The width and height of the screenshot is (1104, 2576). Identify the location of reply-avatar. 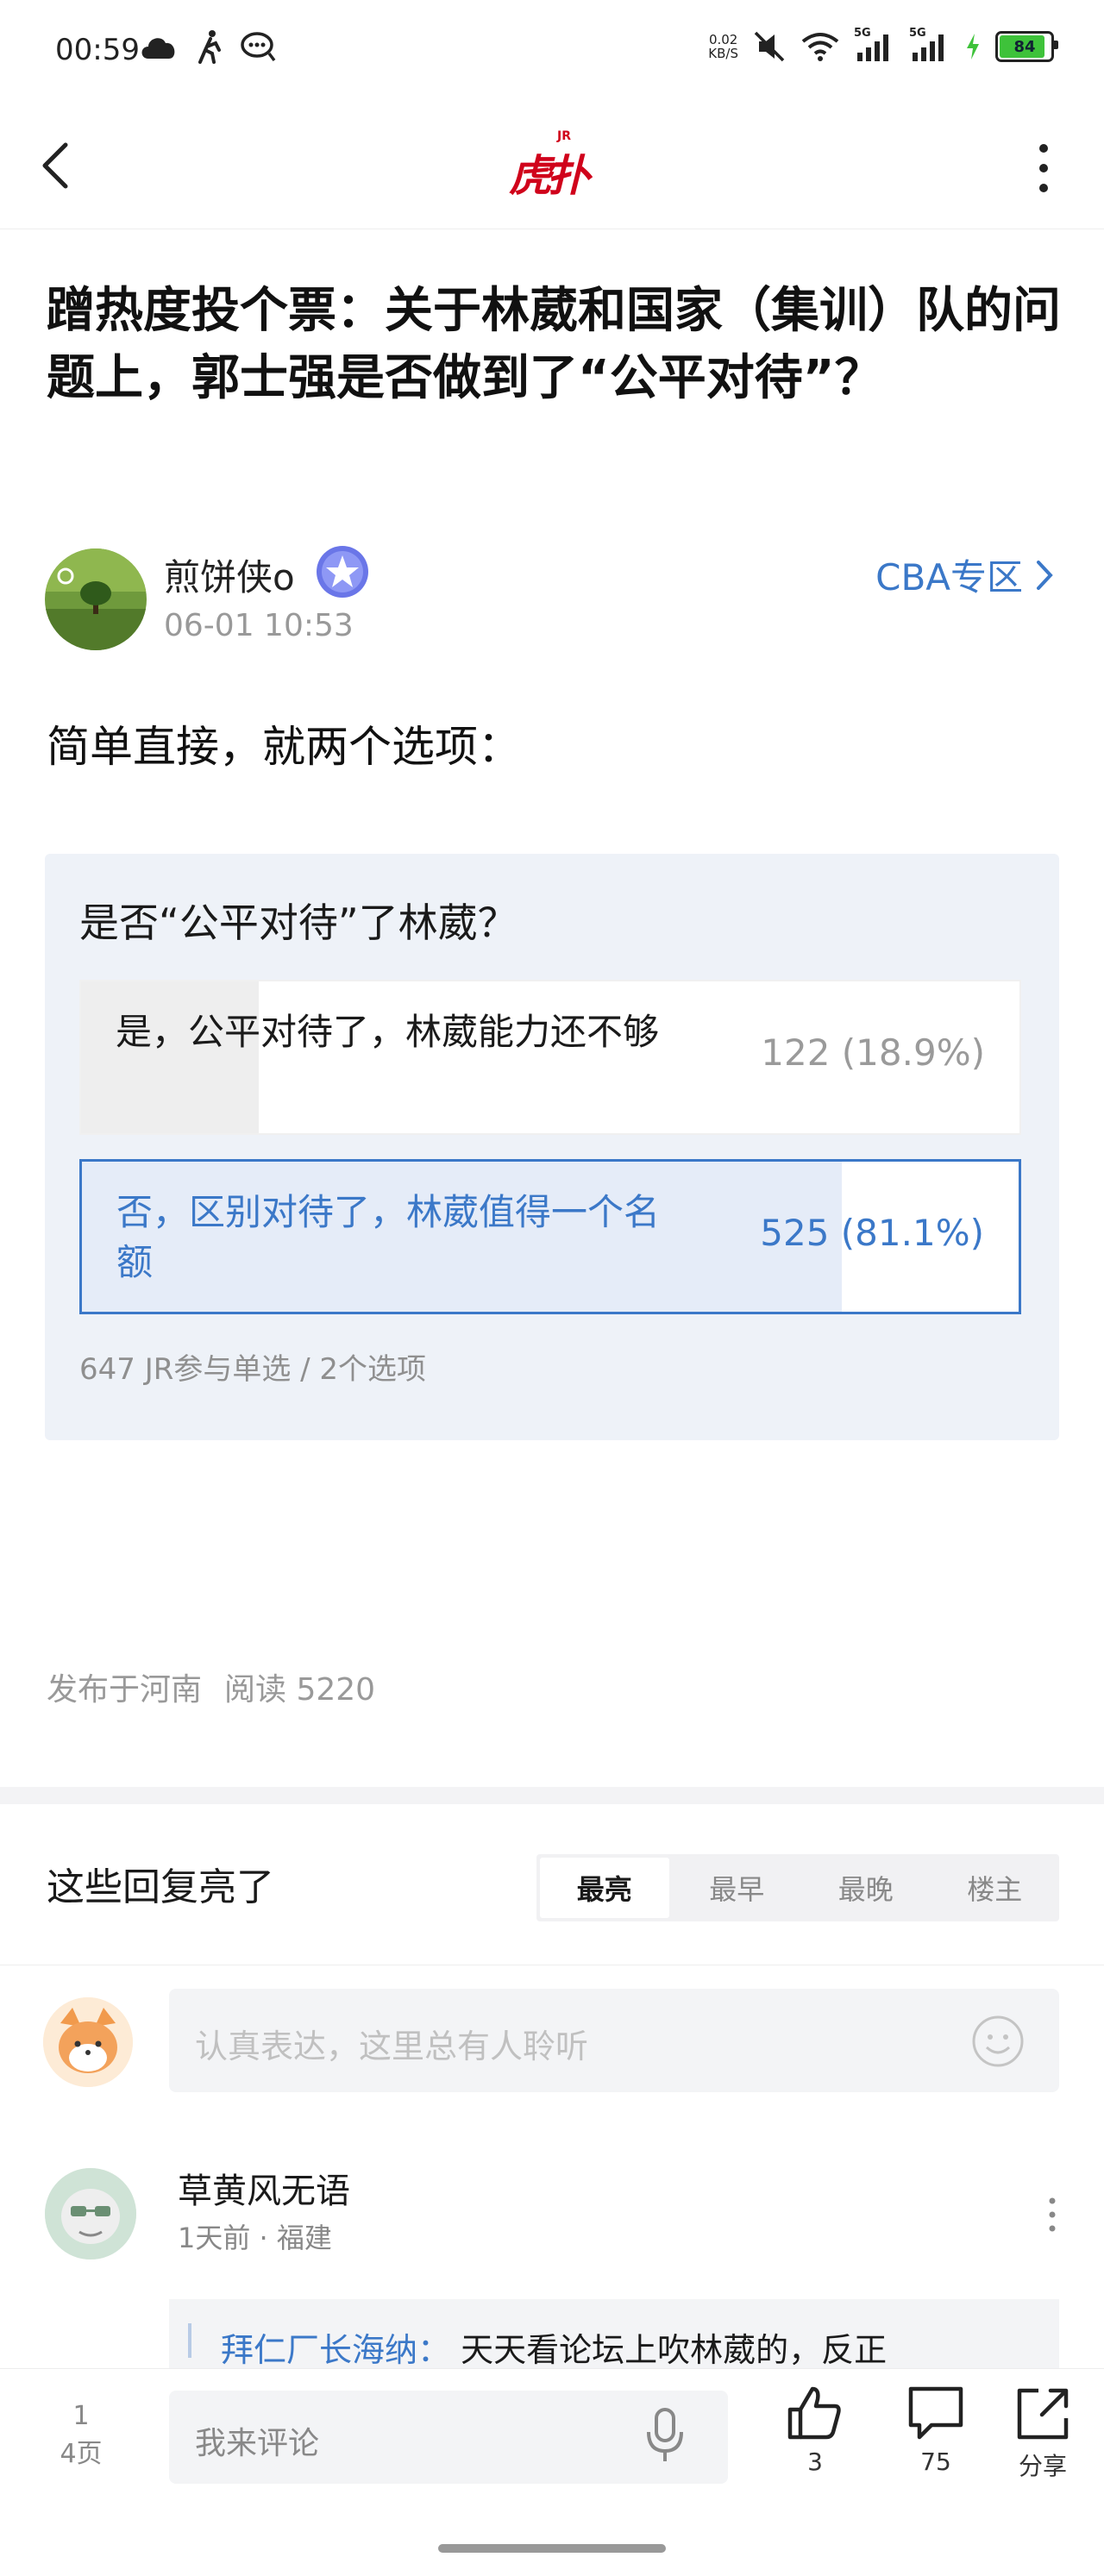
(91, 2213).